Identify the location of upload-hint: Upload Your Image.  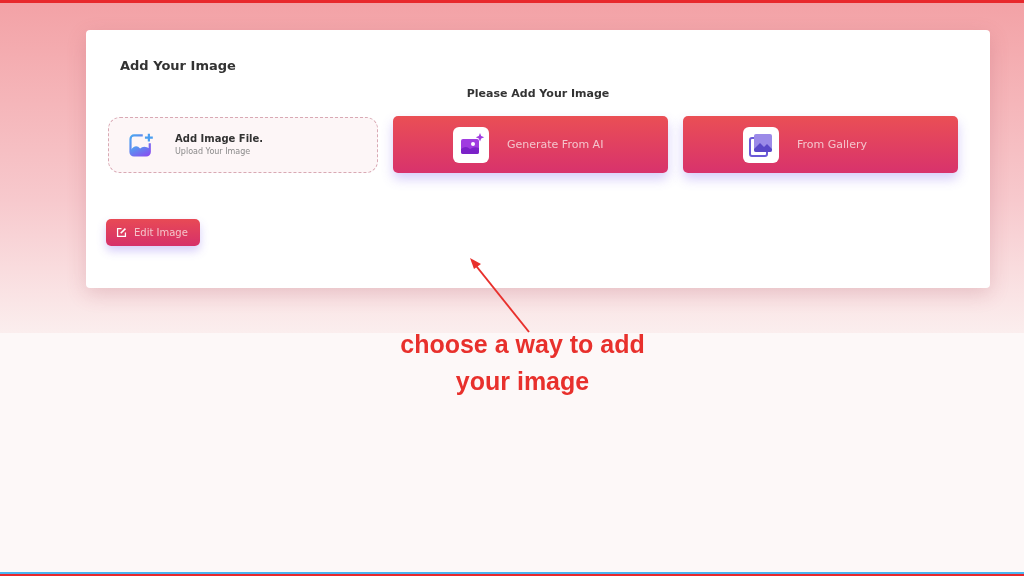
(213, 151).